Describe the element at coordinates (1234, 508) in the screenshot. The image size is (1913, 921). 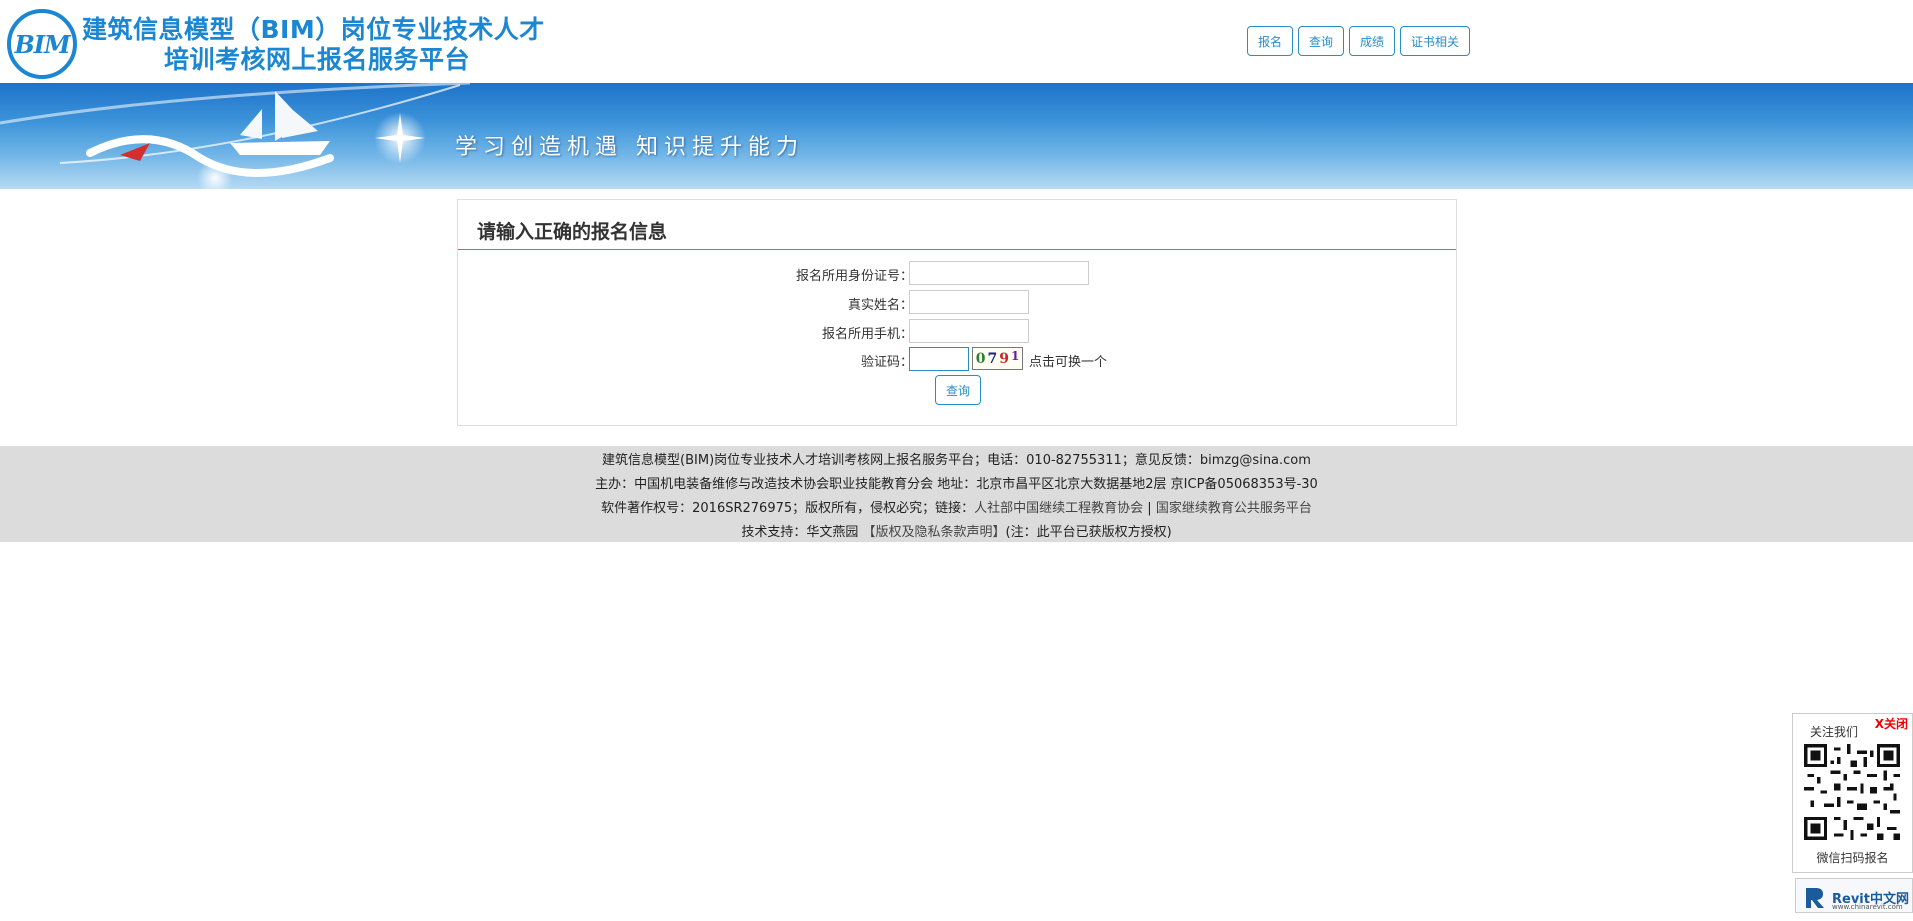
I see `footer-link-ceps: 国家继续教育公共服务平台` at that location.